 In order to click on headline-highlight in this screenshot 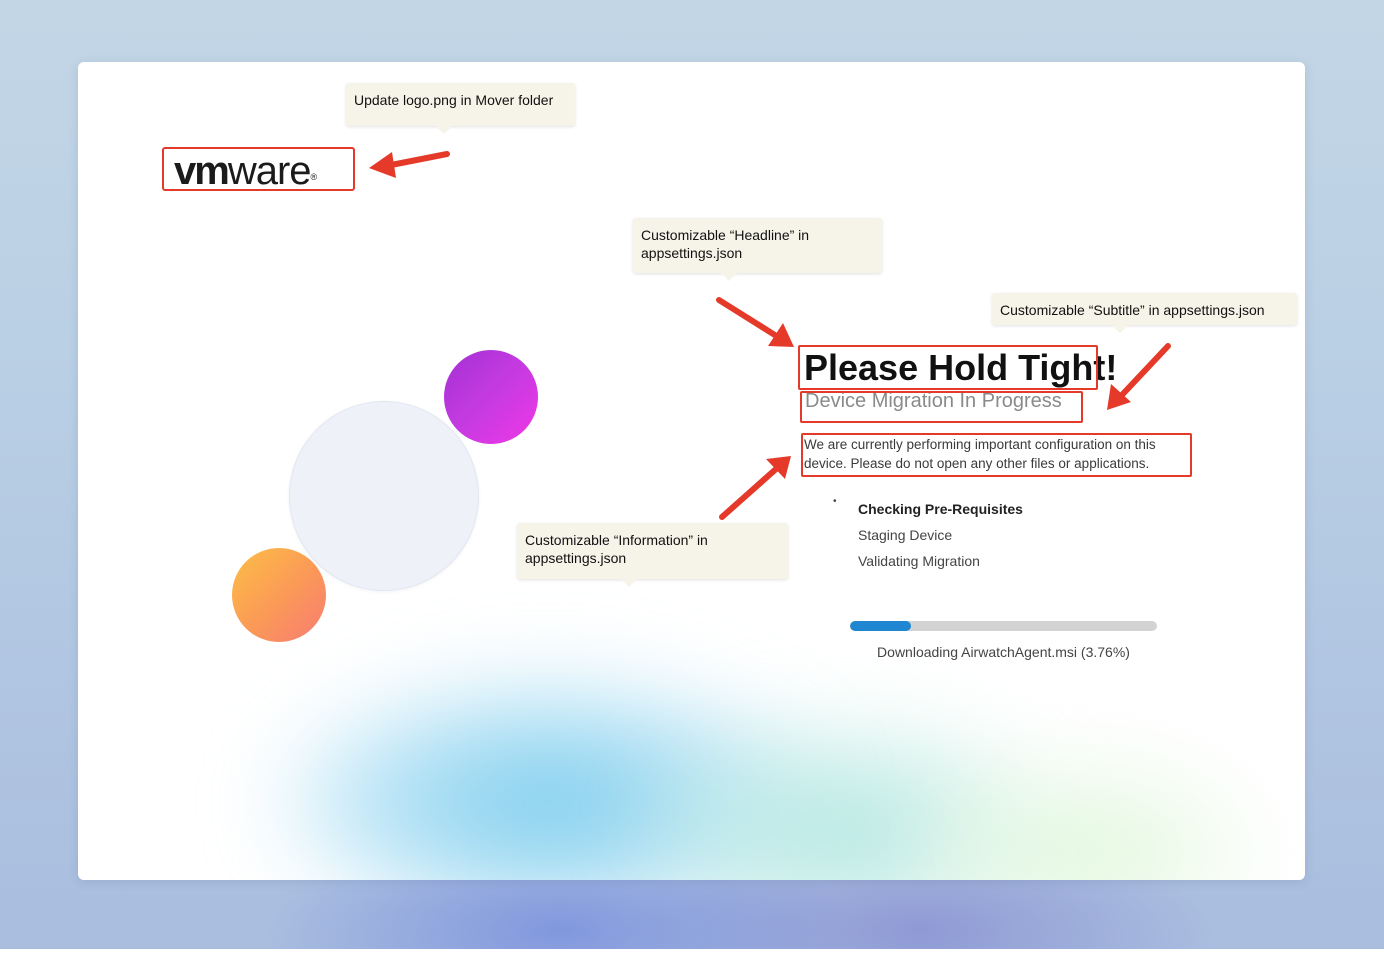, I will do `click(948, 367)`.